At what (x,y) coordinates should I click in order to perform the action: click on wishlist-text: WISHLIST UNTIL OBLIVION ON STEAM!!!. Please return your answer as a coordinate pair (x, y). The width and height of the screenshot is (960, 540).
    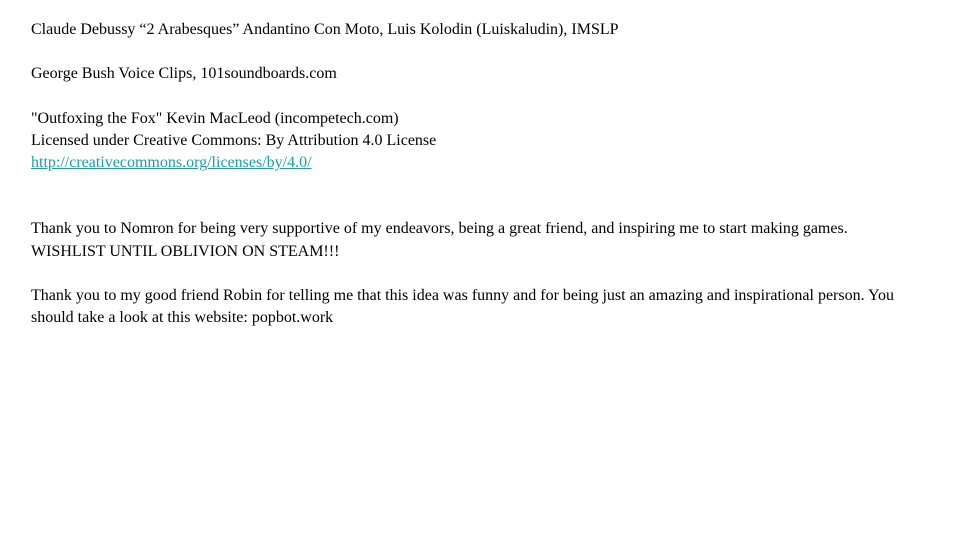
    Looking at the image, I should click on (185, 251).